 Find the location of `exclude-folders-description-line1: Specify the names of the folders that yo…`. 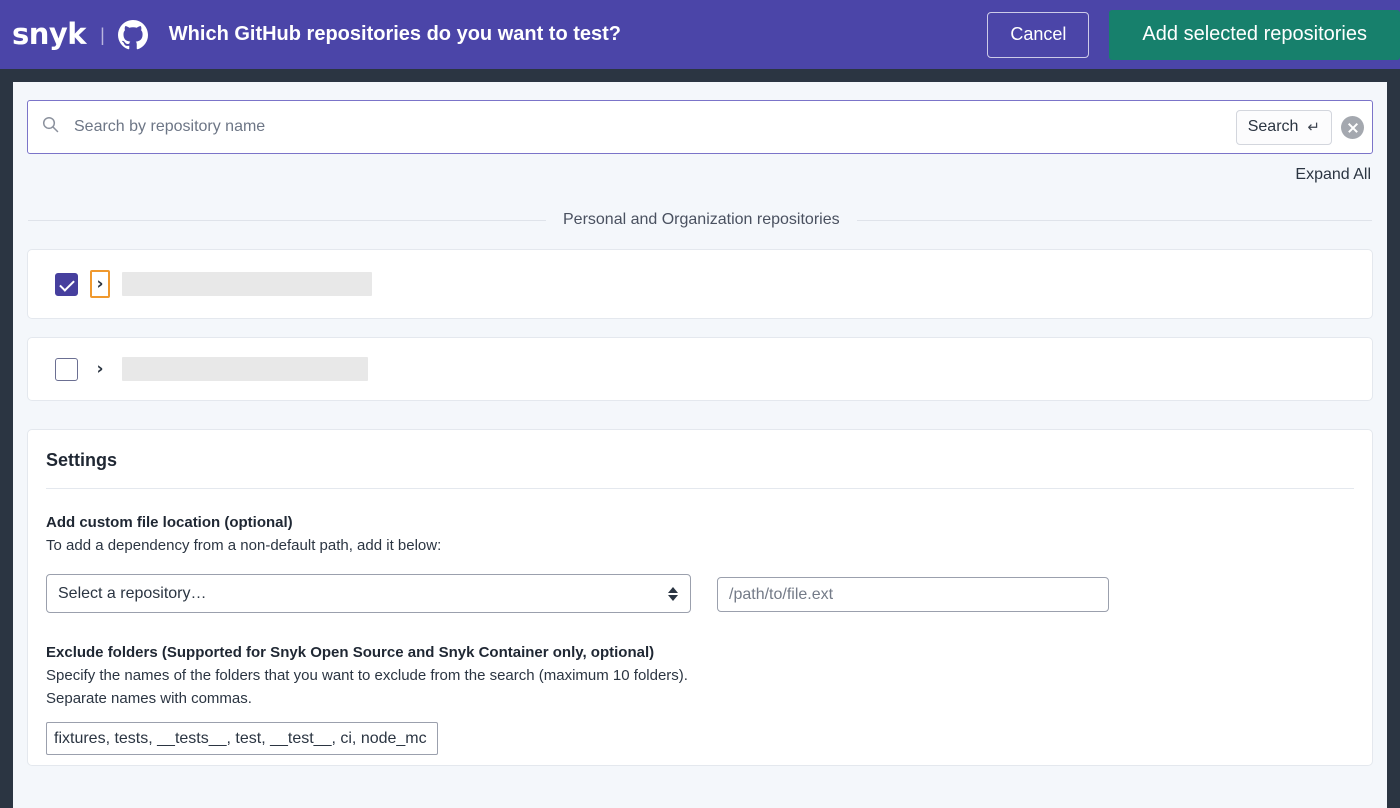

exclude-folders-description-line1: Specify the names of the folders that yo… is located at coordinates (367, 675).